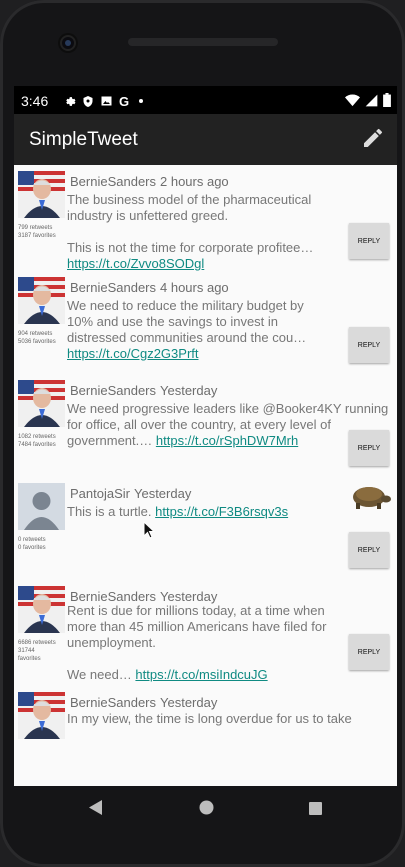 The height and width of the screenshot is (867, 405). Describe the element at coordinates (370, 497) in the screenshot. I see `tweet-media-image` at that location.